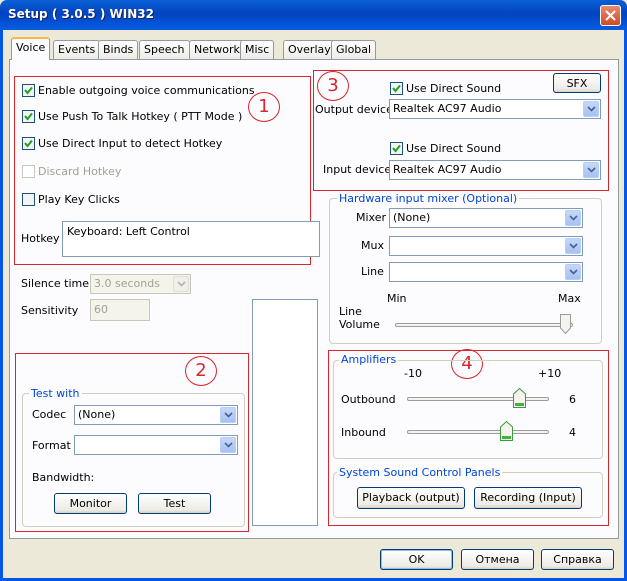  What do you see at coordinates (577, 559) in the screenshot?
I see `help-button: Справка` at bounding box center [577, 559].